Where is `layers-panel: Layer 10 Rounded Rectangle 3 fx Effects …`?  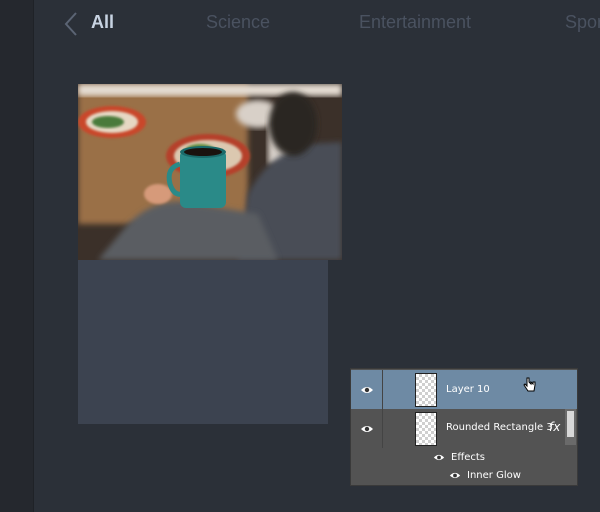
layers-panel: Layer 10 Rounded Rectangle 3 fx Effects … is located at coordinates (464, 427).